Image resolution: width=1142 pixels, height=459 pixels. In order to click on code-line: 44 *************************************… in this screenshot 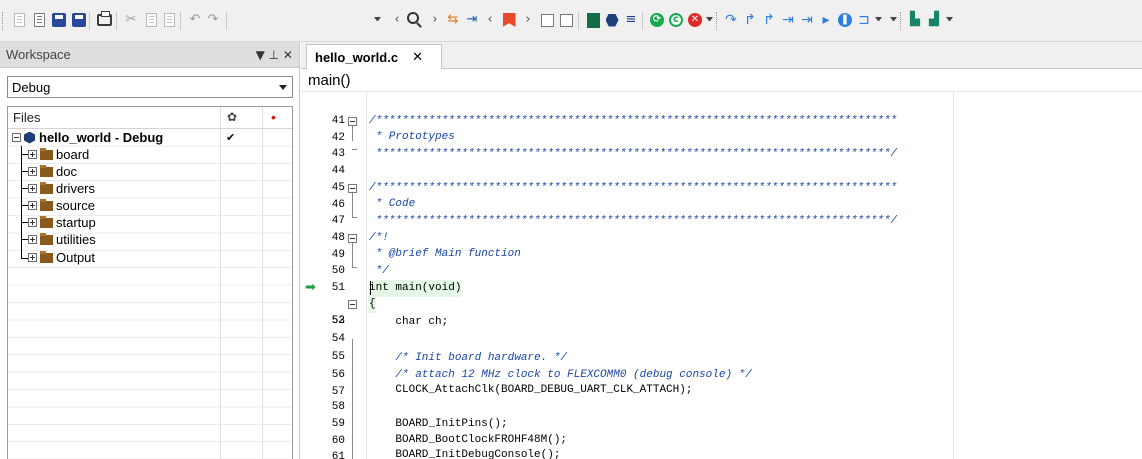, I will do `click(721, 161)`.